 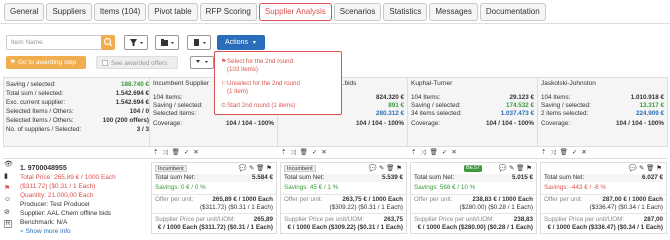 I want to click on r-icon: R, so click(x=8, y=224).